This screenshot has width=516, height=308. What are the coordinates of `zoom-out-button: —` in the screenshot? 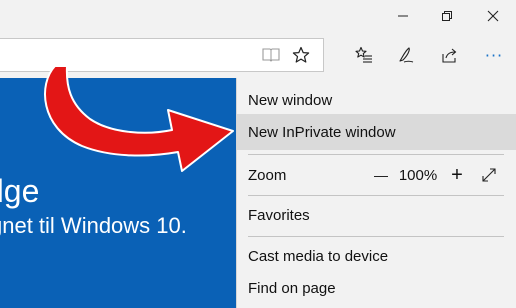 It's located at (381, 175).